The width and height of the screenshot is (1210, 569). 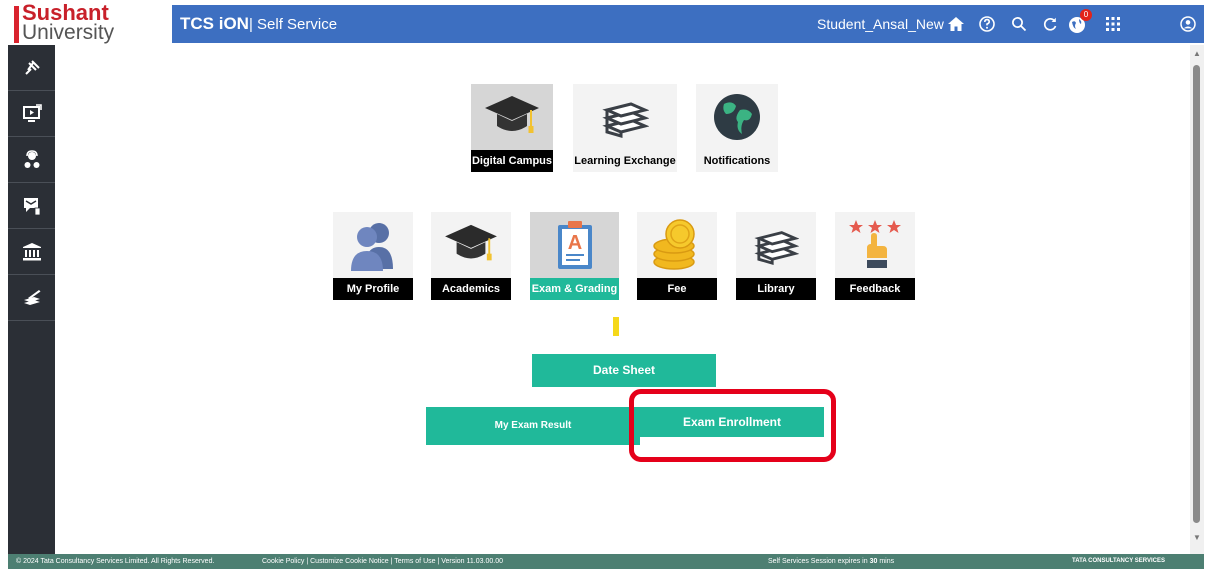 I want to click on highlight-outline, so click(x=732, y=425).